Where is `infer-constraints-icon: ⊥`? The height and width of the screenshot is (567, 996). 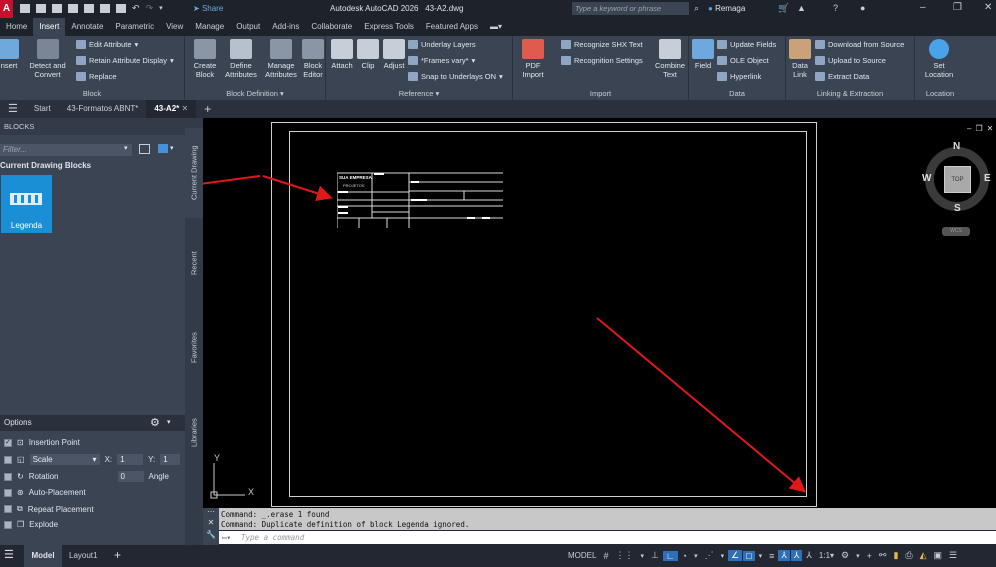 infer-constraints-icon: ⊥ is located at coordinates (655, 555).